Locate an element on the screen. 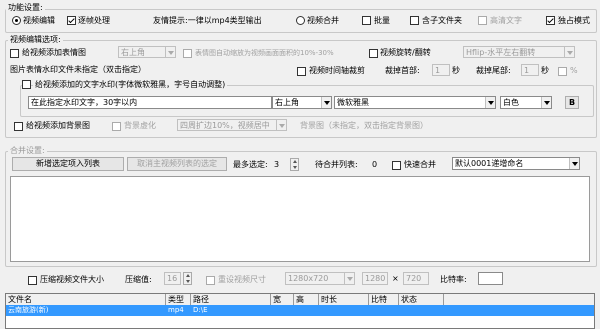 This screenshot has height=329, width=600. compress-value-spinner is located at coordinates (187, 278).